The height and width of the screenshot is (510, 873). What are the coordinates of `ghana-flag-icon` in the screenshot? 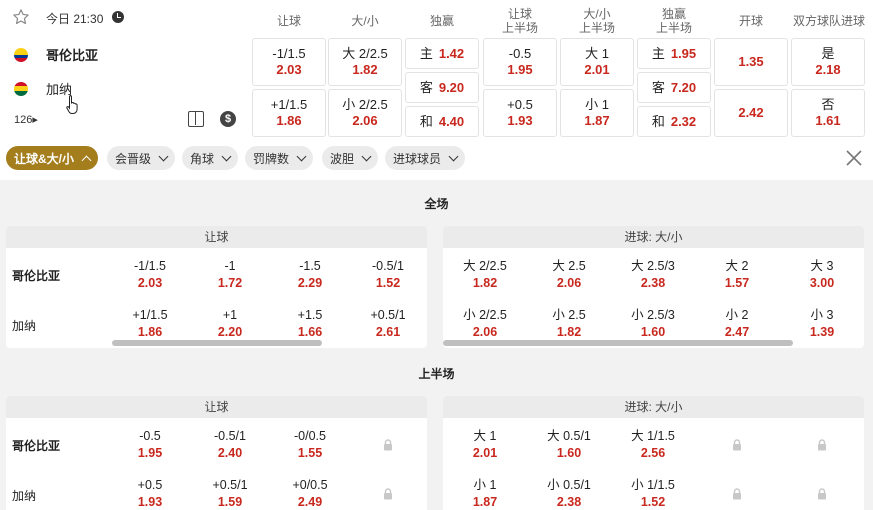 It's located at (21, 88).